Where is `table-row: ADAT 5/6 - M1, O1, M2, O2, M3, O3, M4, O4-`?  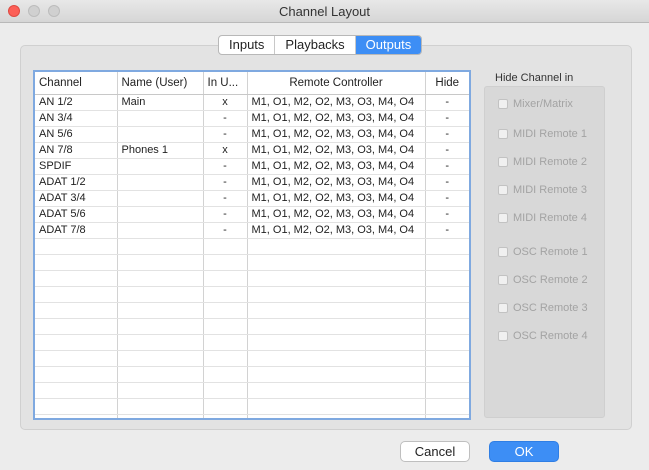 table-row: ADAT 5/6 - M1, O1, M2, O2, M3, O3, M4, O4- is located at coordinates (252, 214).